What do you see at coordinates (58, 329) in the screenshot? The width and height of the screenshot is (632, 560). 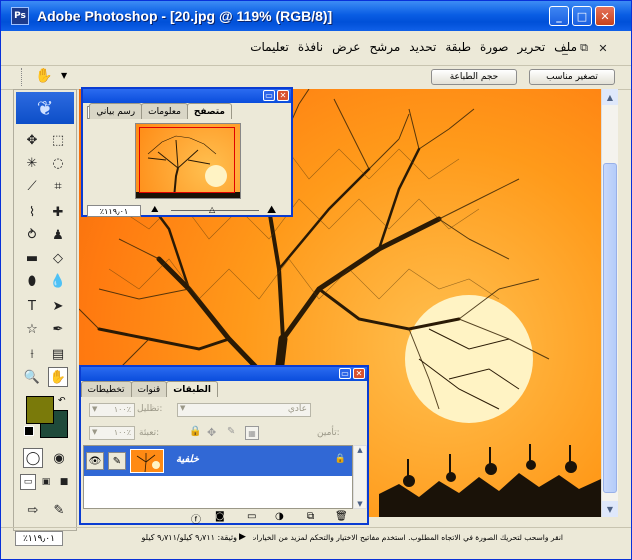 I see `pen-tool-icon: ✒` at bounding box center [58, 329].